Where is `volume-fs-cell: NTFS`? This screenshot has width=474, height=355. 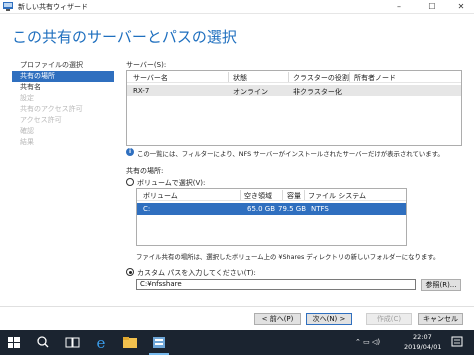
volume-fs-cell: NTFS is located at coordinates (320, 209).